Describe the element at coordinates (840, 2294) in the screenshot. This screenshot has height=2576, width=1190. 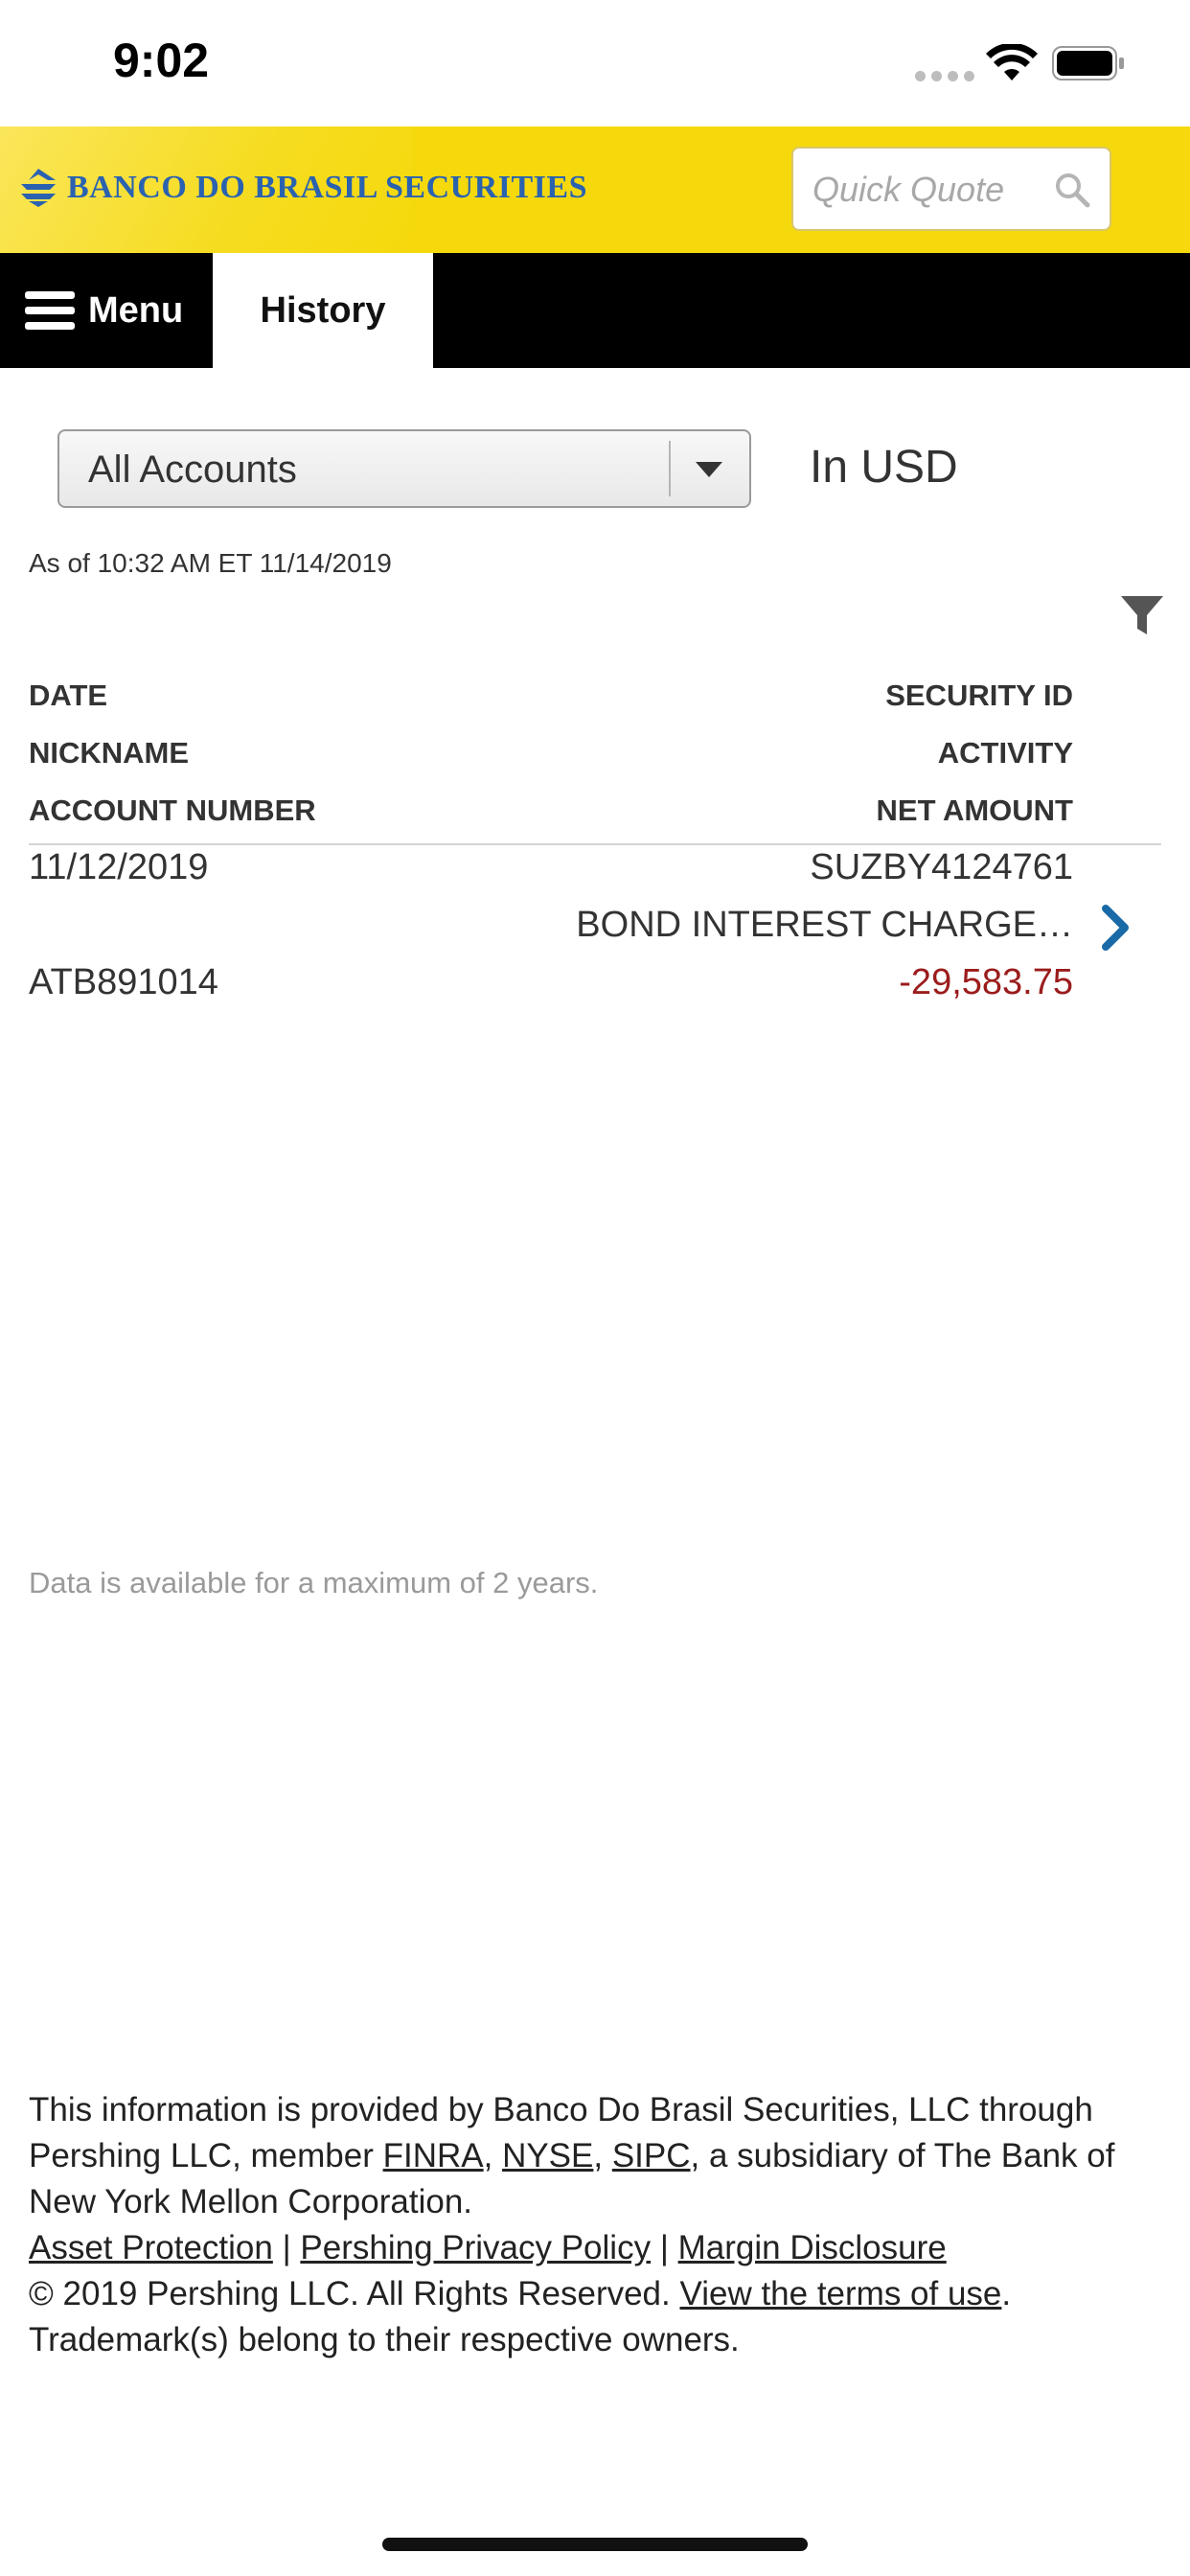
I see `terms-of-use-link: View the terms of use` at that location.